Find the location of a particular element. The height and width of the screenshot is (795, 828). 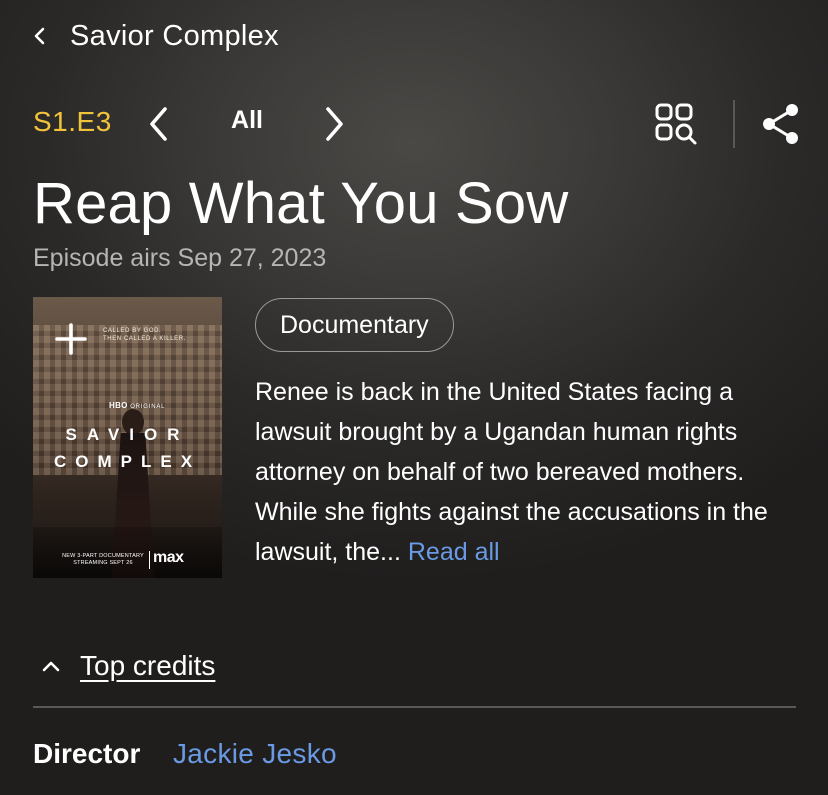

top-credits-toggle: Top credits is located at coordinates (127, 666).